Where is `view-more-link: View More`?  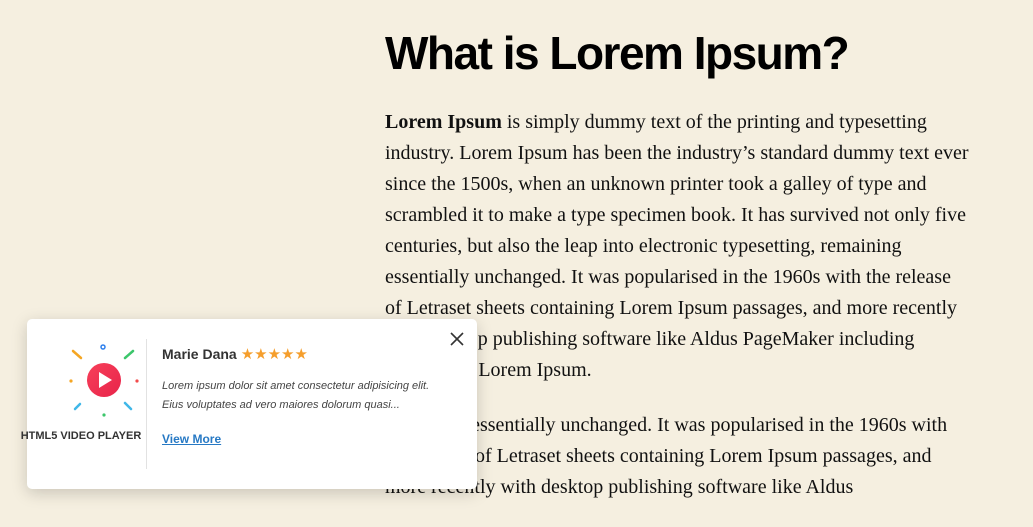 view-more-link: View More is located at coordinates (191, 439).